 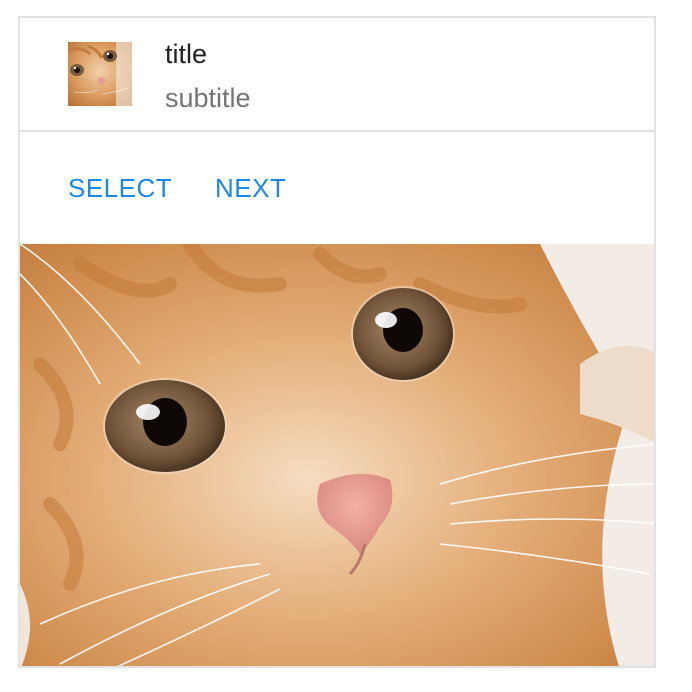 I want to click on card-title: title, so click(x=186, y=54).